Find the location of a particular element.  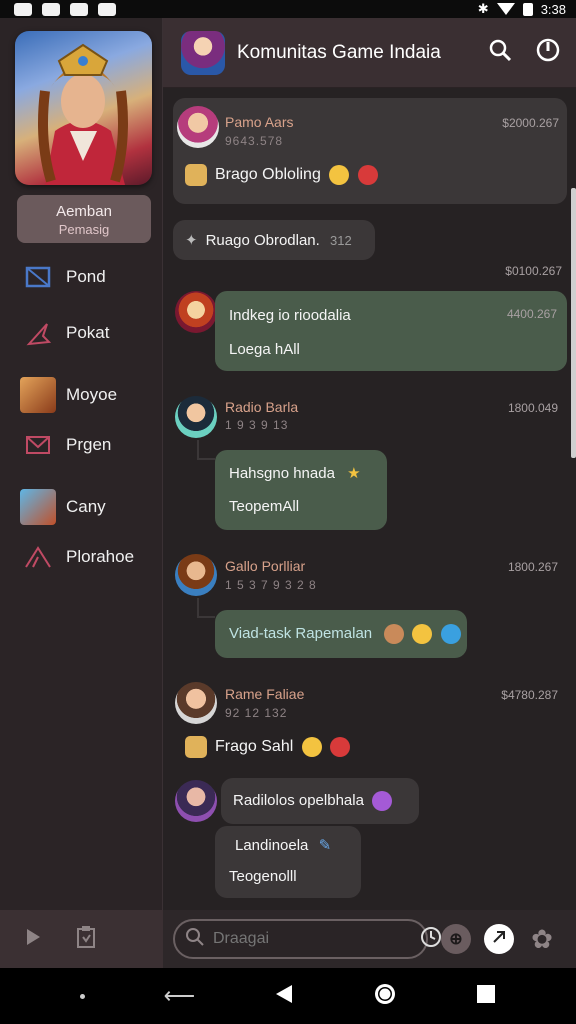

attach-icon: ⊕ is located at coordinates (456, 939).